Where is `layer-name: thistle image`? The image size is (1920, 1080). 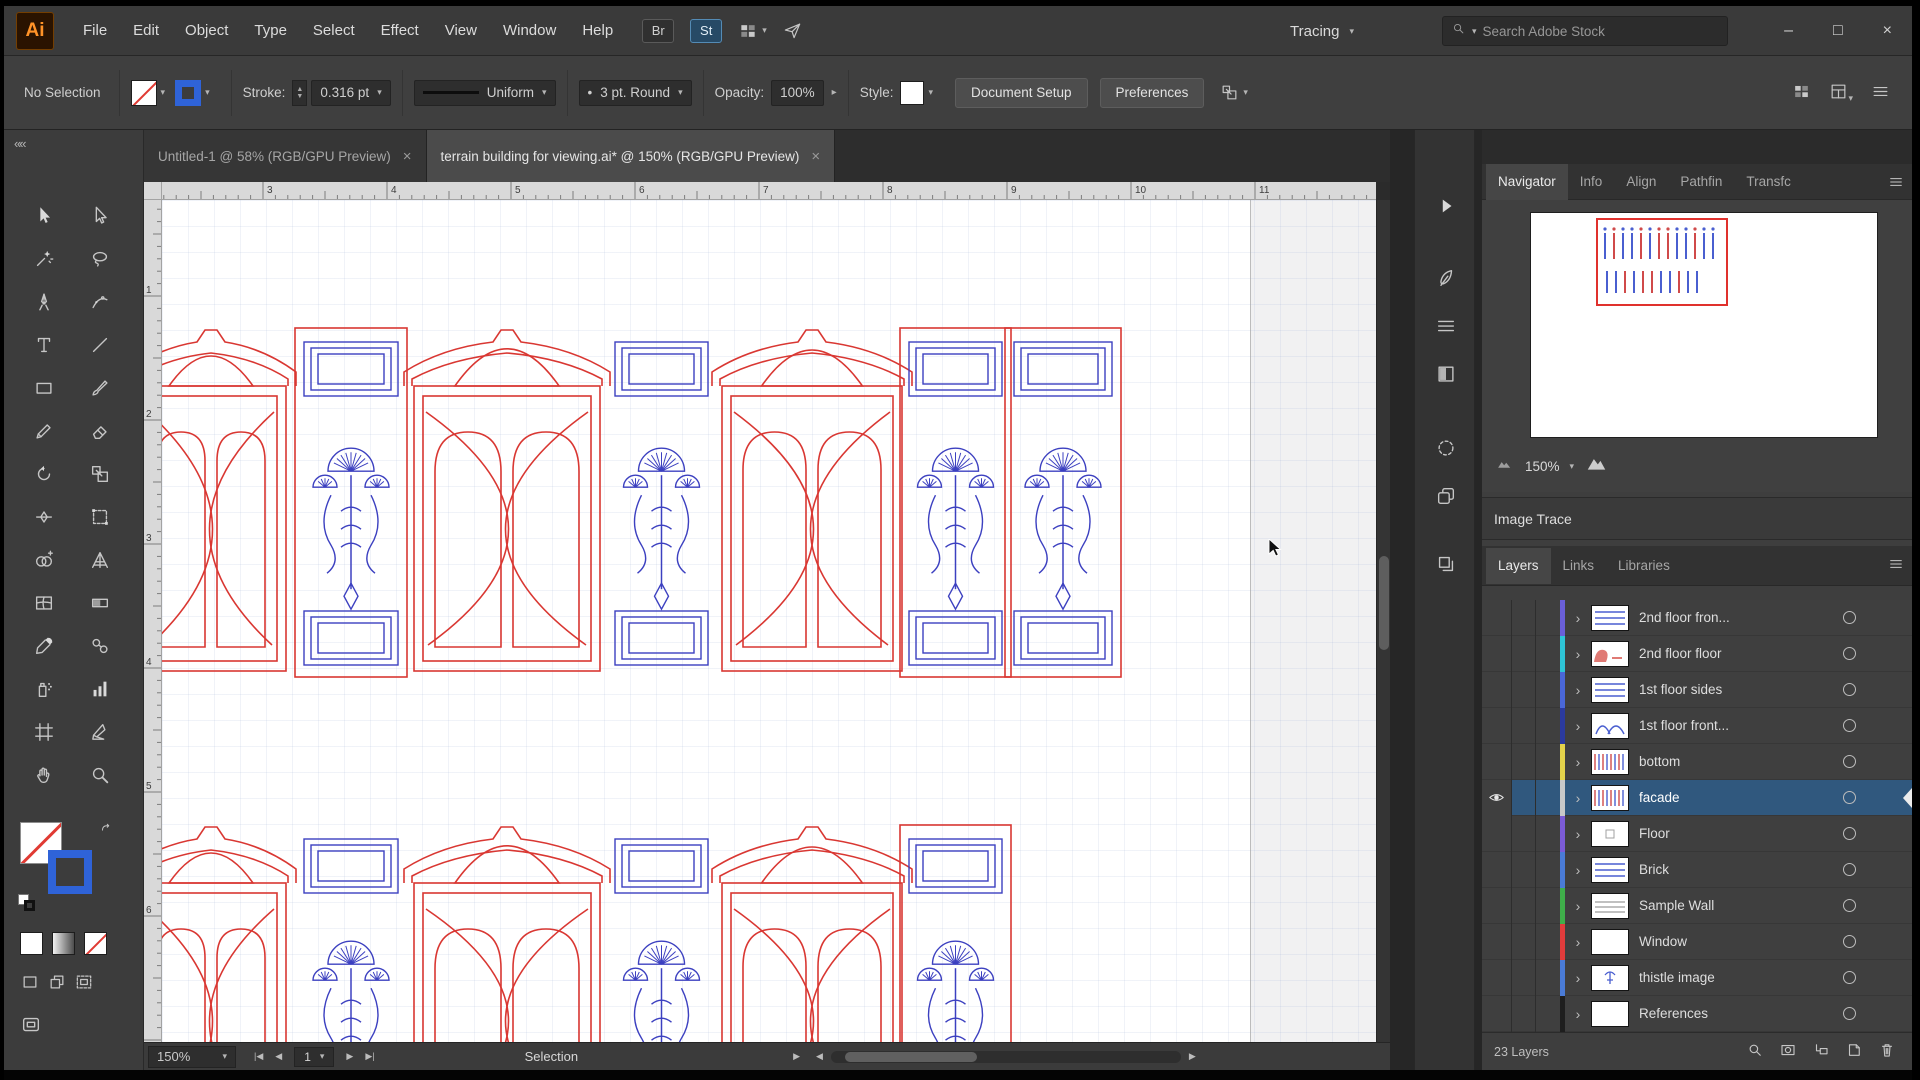
layer-name: thistle image is located at coordinates (1741, 977).